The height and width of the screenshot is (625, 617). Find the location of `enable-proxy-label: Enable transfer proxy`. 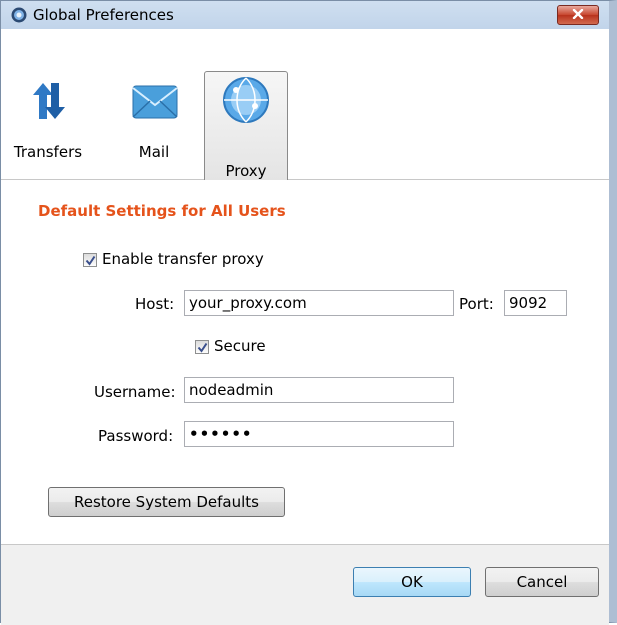

enable-proxy-label: Enable transfer proxy is located at coordinates (183, 259).